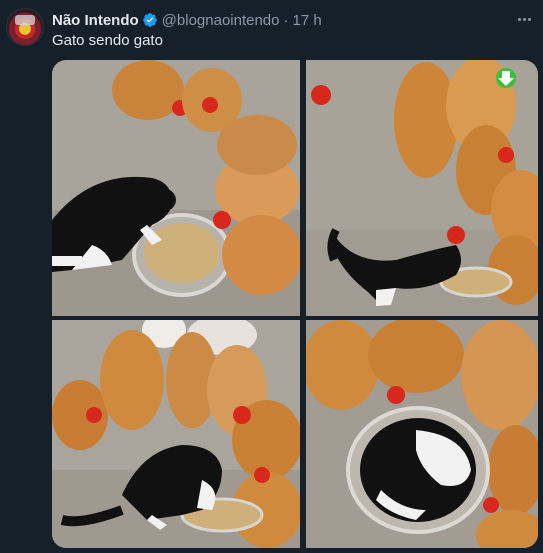 The height and width of the screenshot is (553, 543). Describe the element at coordinates (524, 19) in the screenshot. I see `more-options-icon` at that location.